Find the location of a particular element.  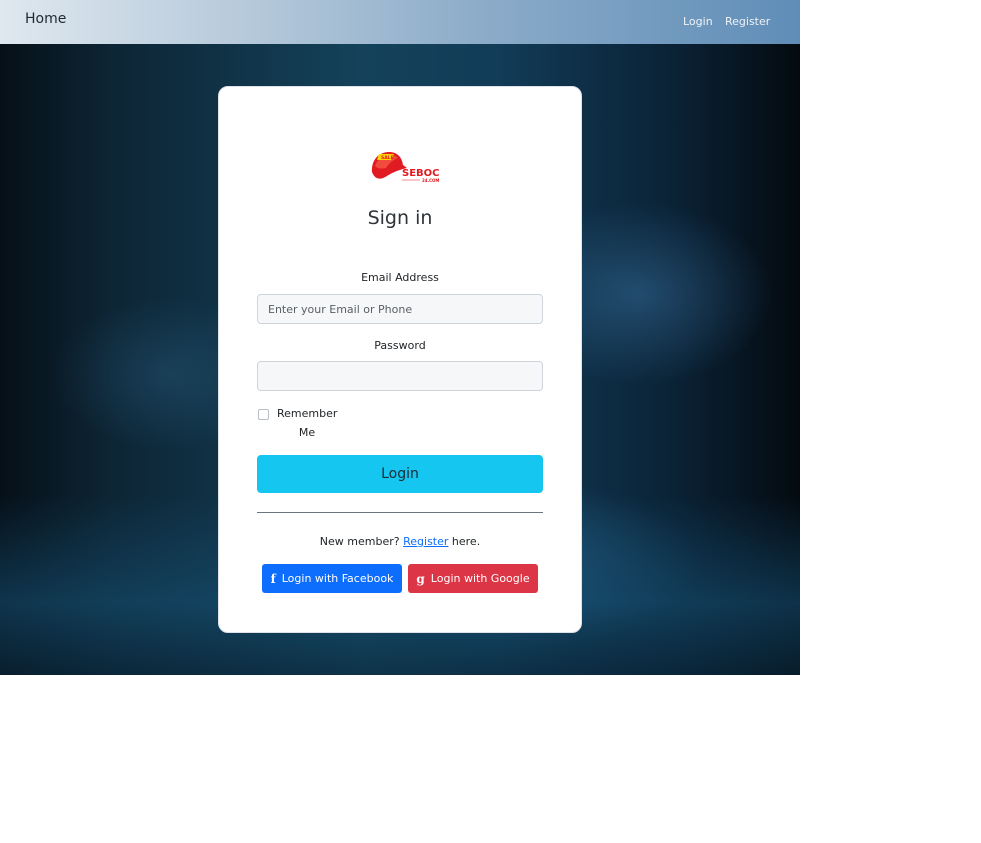

home-link: Home is located at coordinates (45, 19).